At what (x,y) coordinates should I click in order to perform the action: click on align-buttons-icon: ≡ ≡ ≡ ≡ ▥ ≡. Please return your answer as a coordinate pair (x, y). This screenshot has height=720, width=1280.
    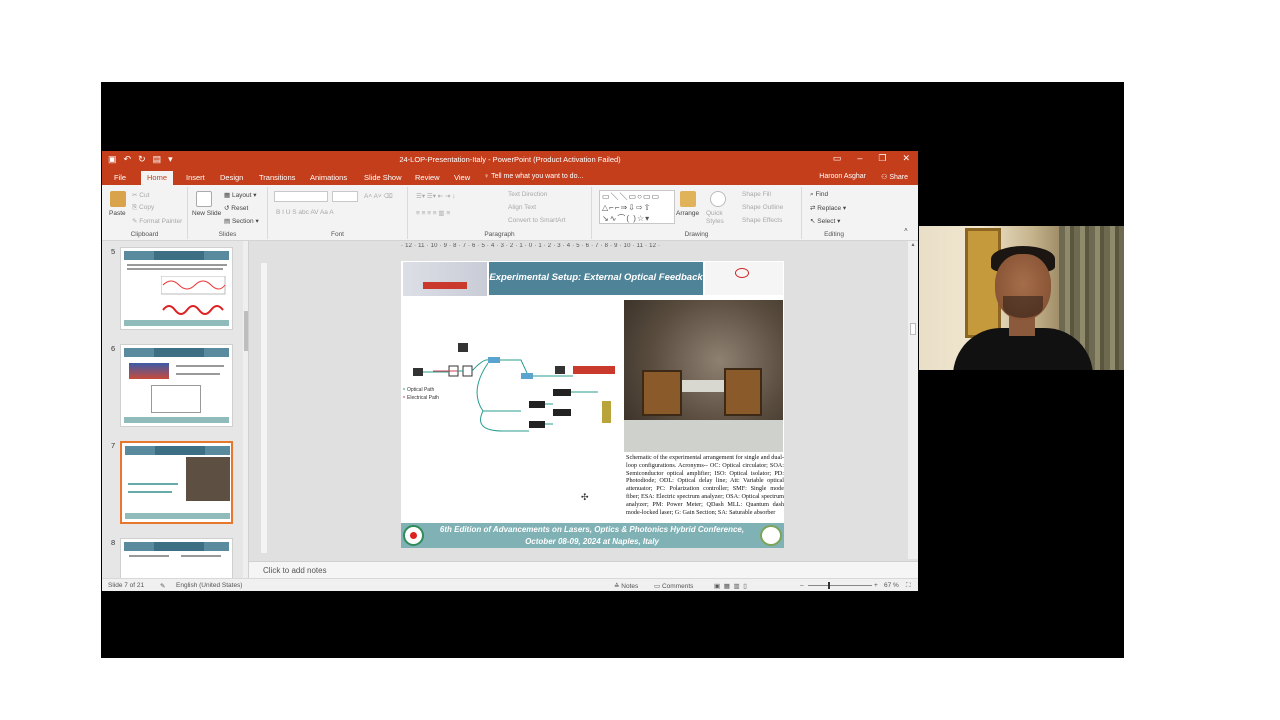
    Looking at the image, I should click on (433, 213).